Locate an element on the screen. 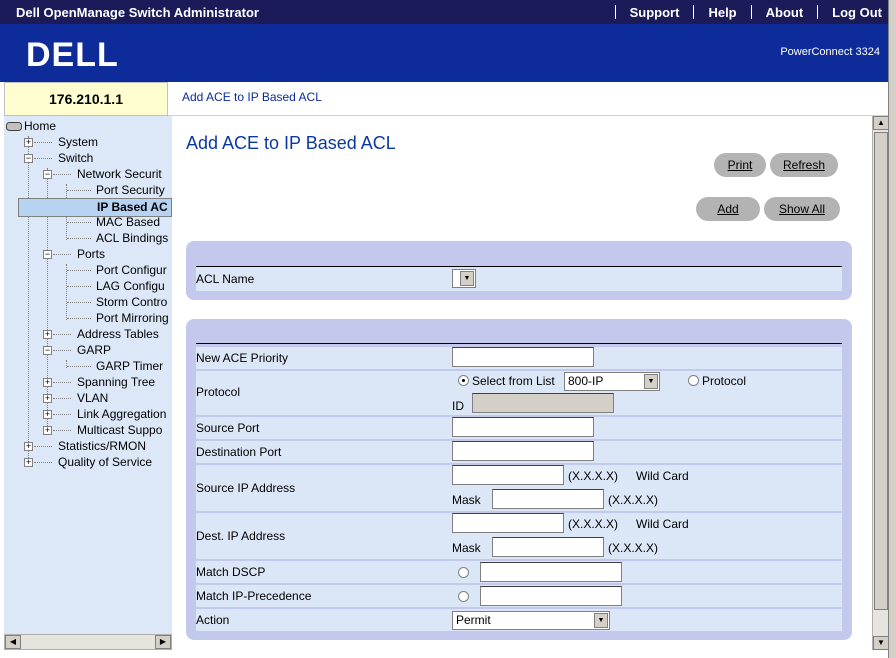  dest-mask-input is located at coordinates (548, 547).